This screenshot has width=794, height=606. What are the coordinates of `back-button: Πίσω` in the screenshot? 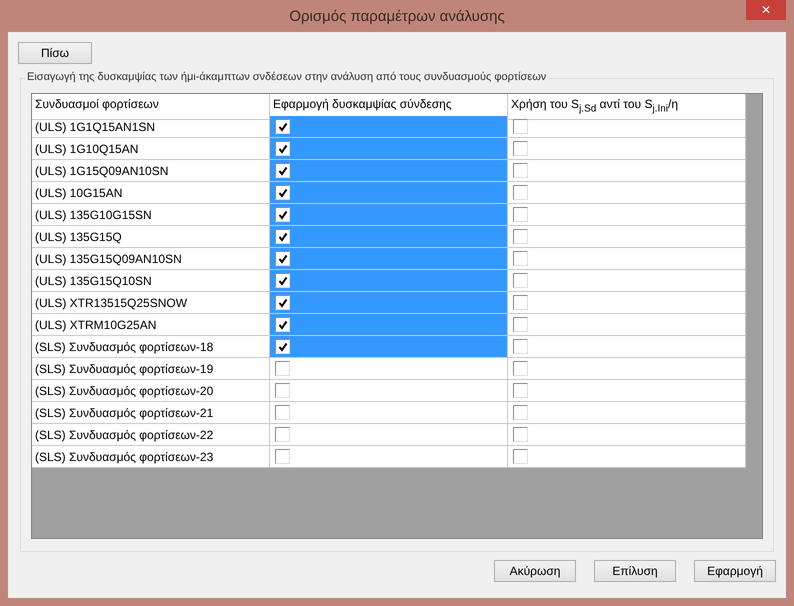 It's located at (55, 53).